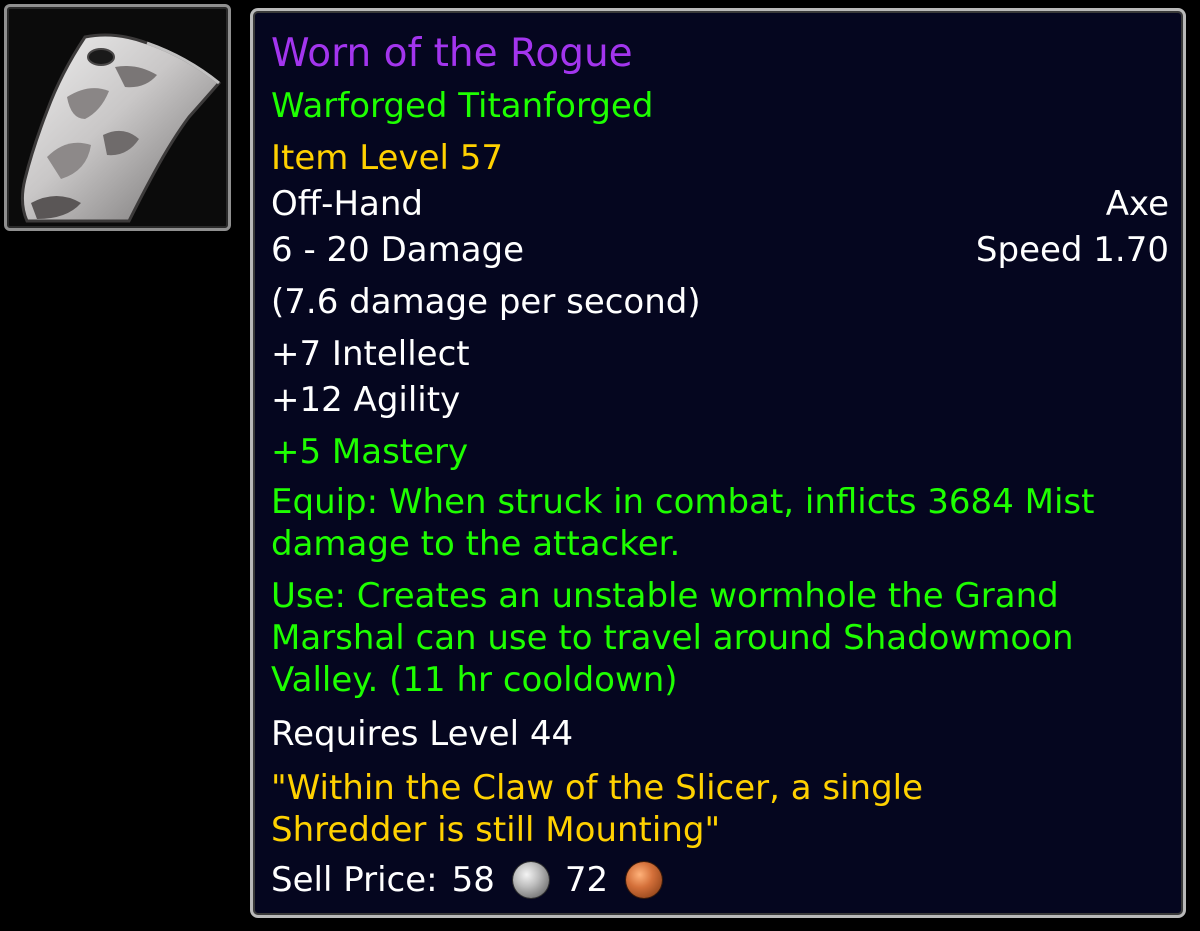 The width and height of the screenshot is (1200, 931). What do you see at coordinates (1072, 250) in the screenshot?
I see `item-speed: Speed 1.70` at bounding box center [1072, 250].